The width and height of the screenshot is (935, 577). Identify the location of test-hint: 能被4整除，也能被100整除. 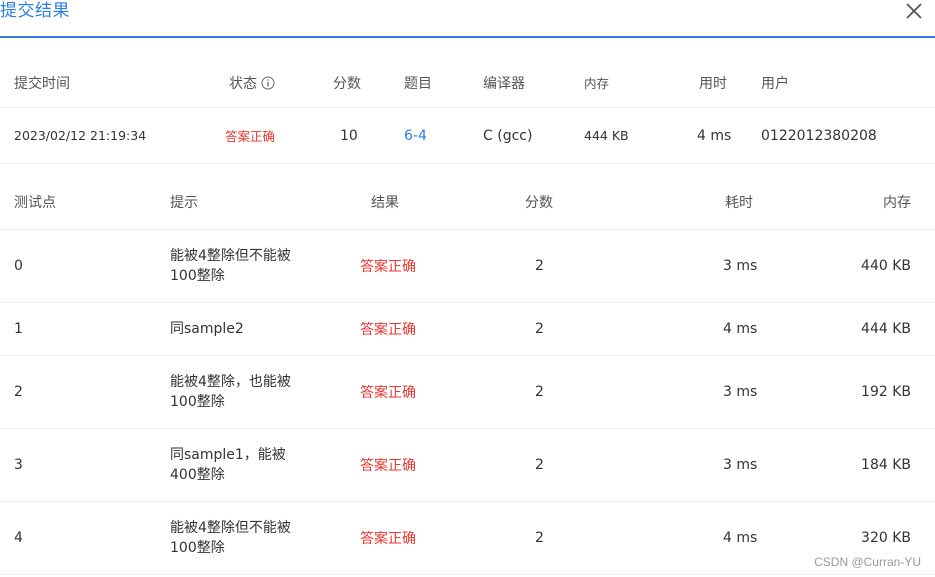
(230, 392).